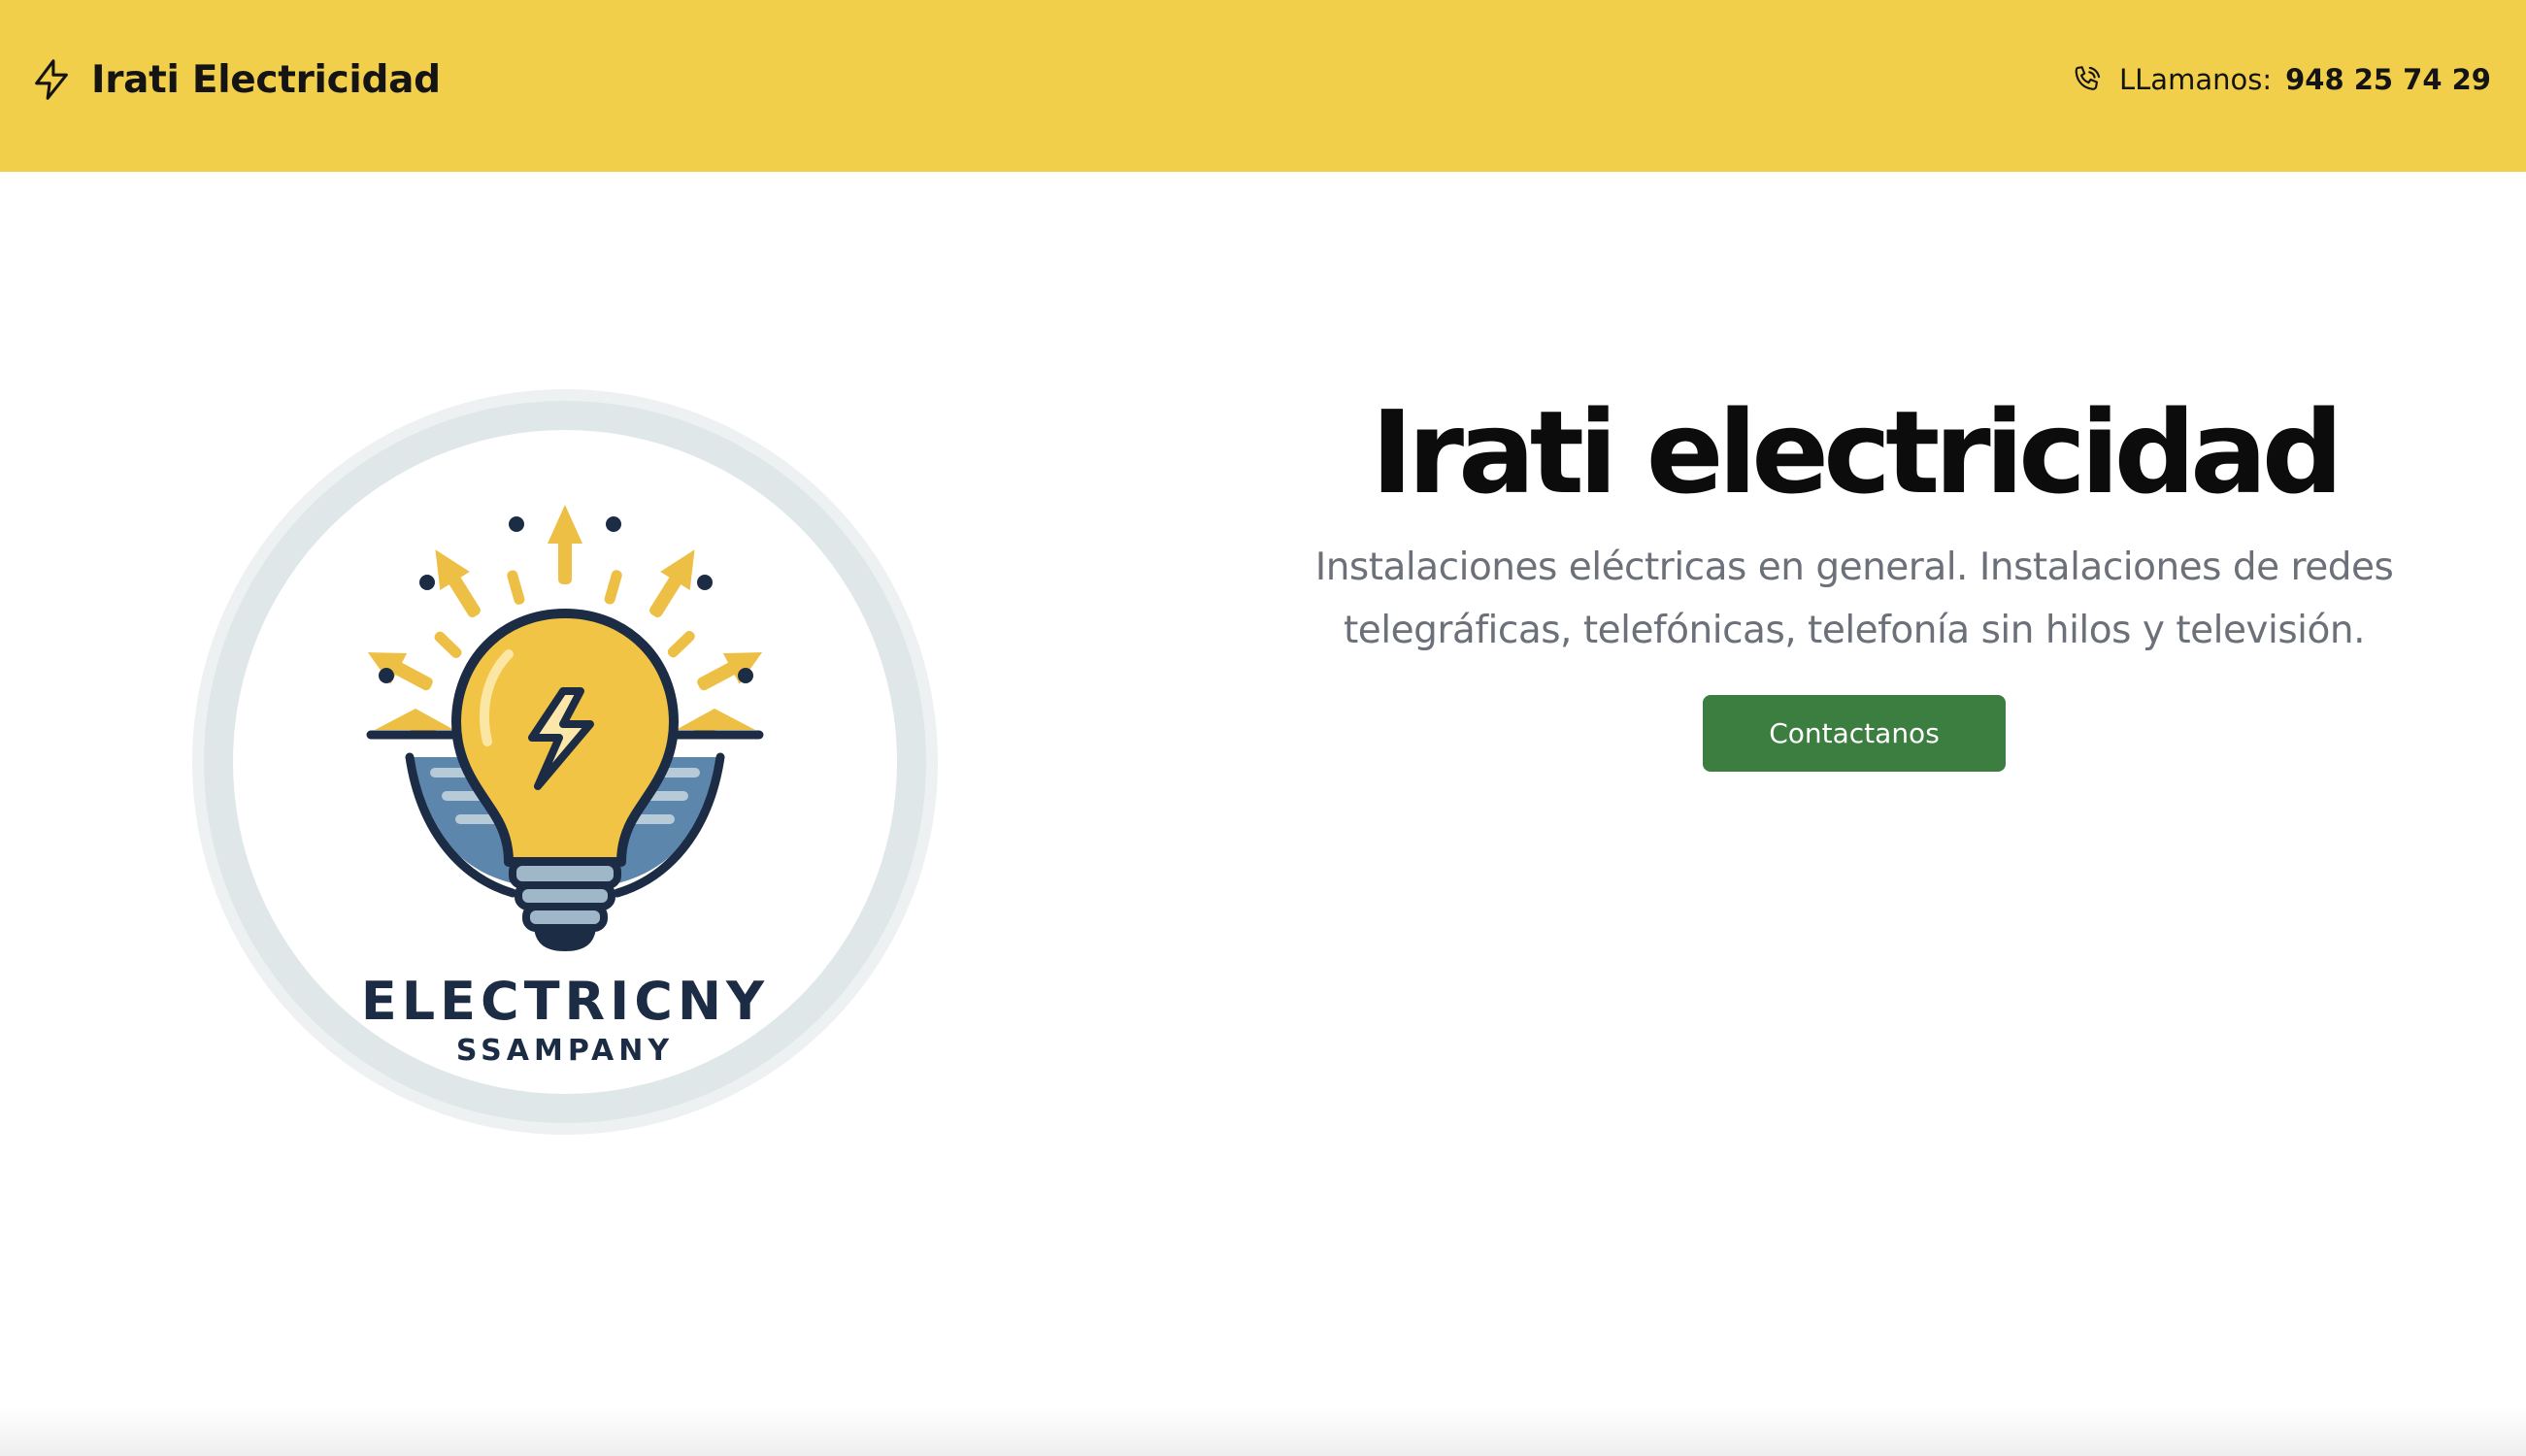  Describe the element at coordinates (565, 1051) in the screenshot. I see `logo-wordmark-line2: SSAMPANY` at that location.